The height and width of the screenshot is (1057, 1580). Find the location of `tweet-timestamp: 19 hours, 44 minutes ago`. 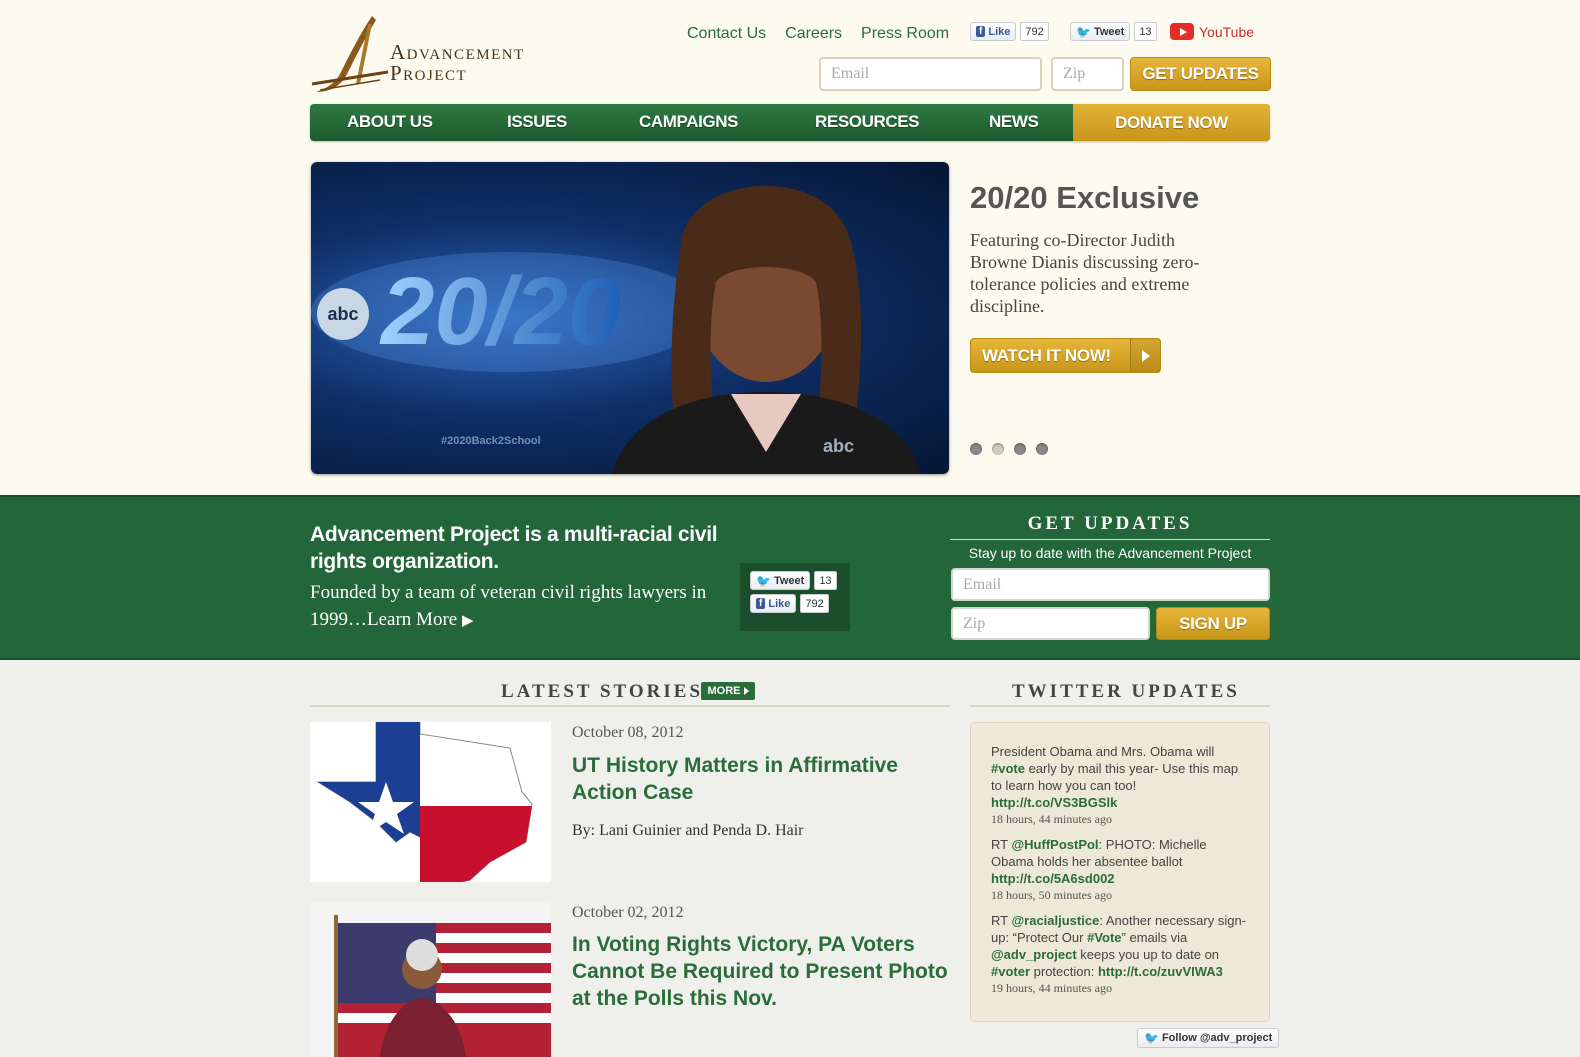

tweet-timestamp: 19 hours, 44 minutes ago is located at coordinates (1051, 988).